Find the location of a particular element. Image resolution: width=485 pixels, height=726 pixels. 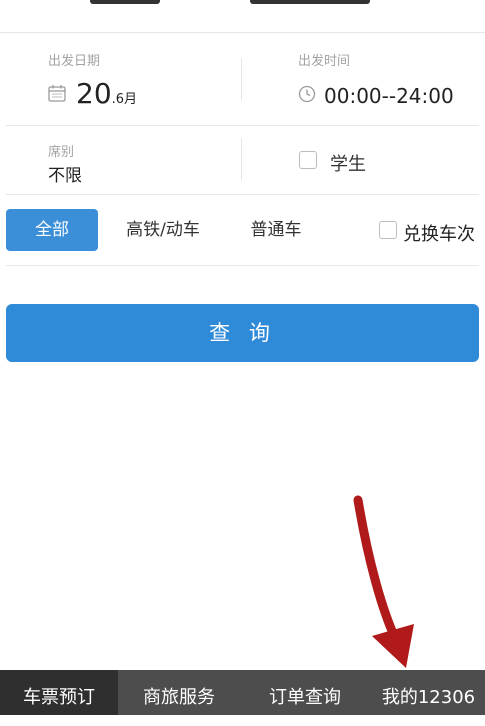

student-checkbox is located at coordinates (308, 160).